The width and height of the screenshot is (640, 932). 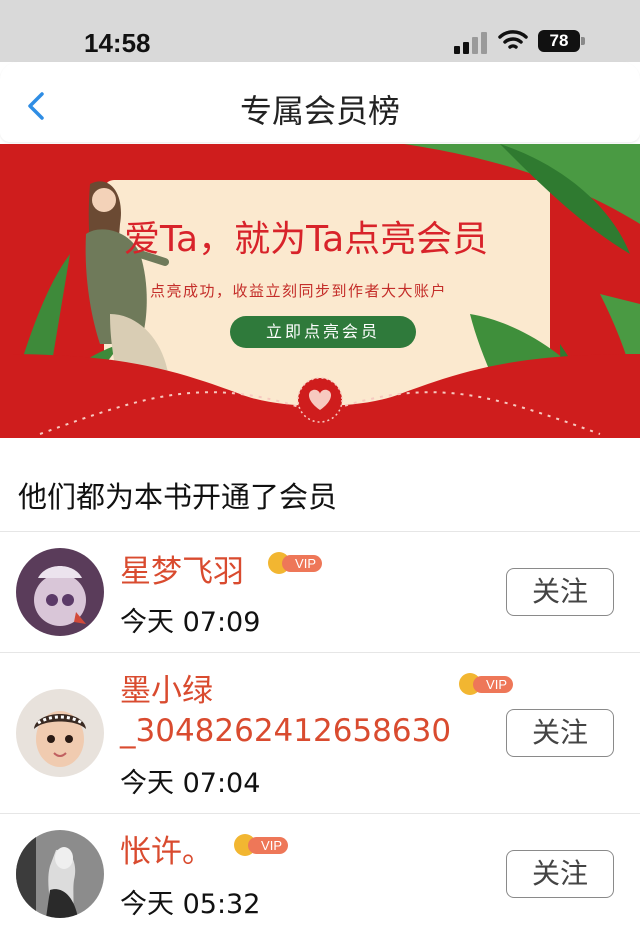 What do you see at coordinates (178, 497) in the screenshot?
I see `section-title: 他们都为本书开通了会员` at bounding box center [178, 497].